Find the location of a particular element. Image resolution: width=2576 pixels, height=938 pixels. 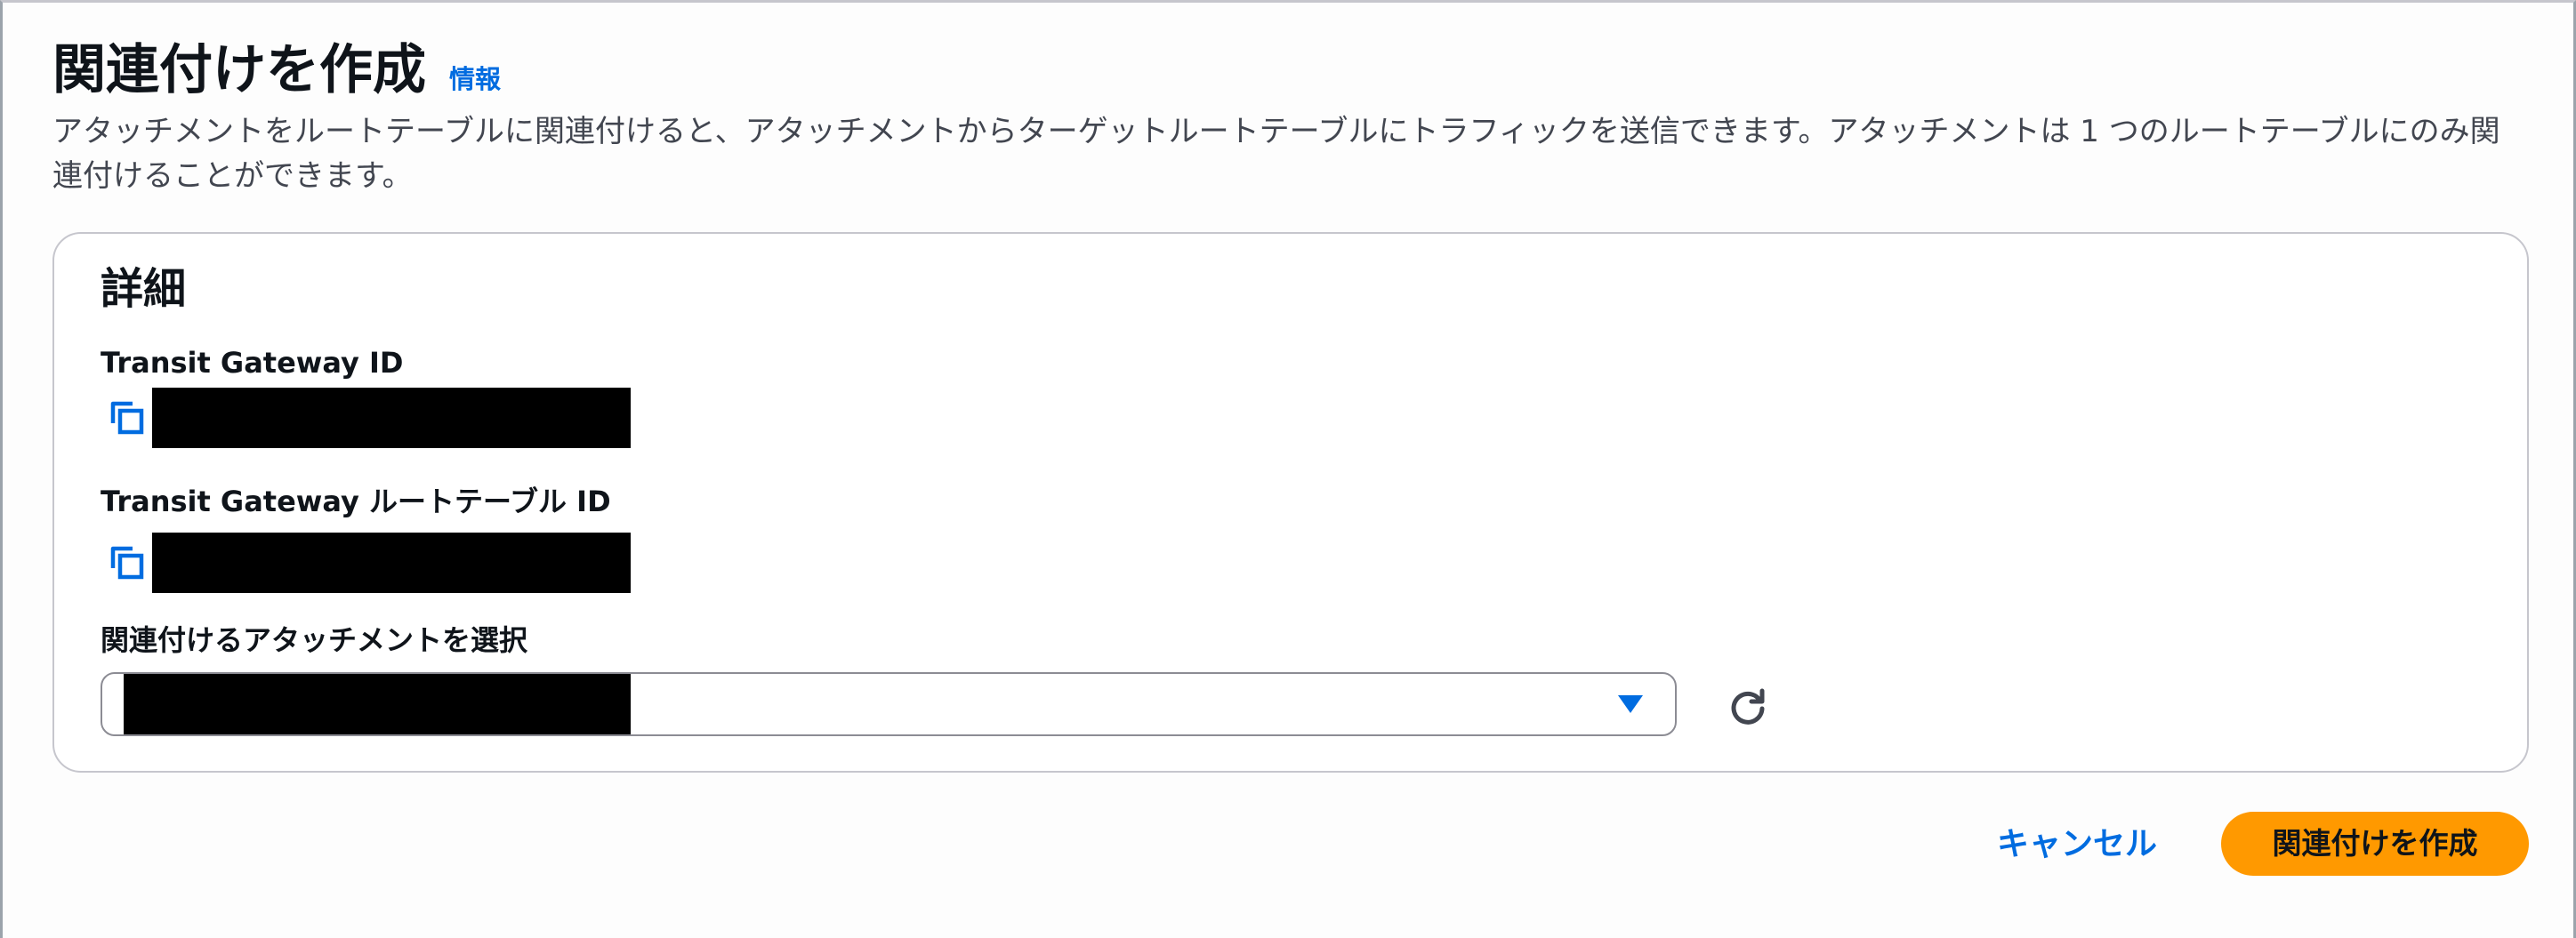

attachment-select is located at coordinates (889, 704).